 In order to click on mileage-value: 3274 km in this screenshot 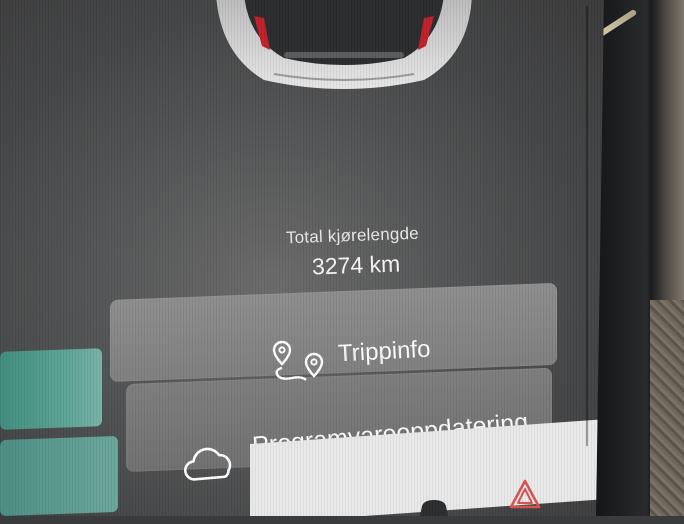, I will do `click(356, 265)`.